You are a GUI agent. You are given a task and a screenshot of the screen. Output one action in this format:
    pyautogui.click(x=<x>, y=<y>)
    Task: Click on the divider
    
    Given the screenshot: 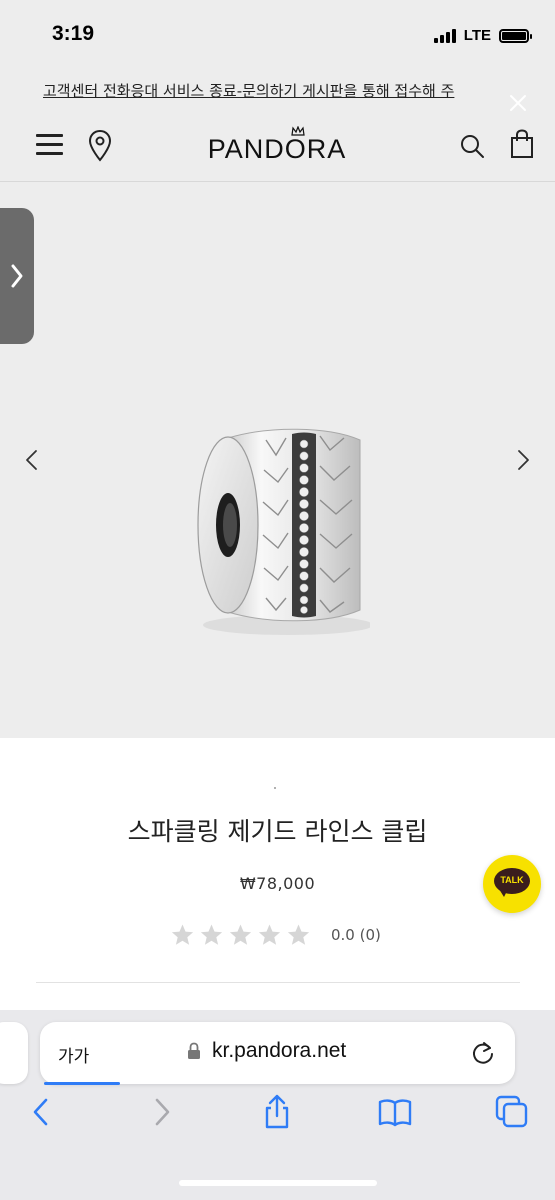 What is the action you would take?
    pyautogui.click(x=278, y=982)
    